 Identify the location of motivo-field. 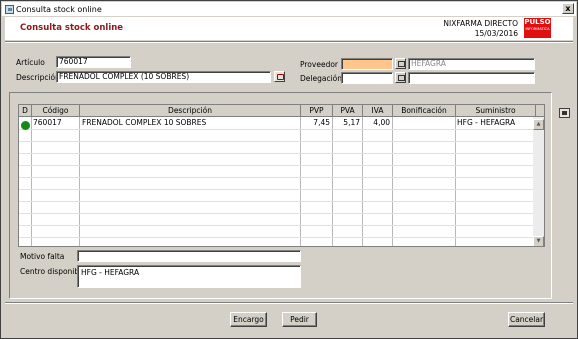
(189, 256).